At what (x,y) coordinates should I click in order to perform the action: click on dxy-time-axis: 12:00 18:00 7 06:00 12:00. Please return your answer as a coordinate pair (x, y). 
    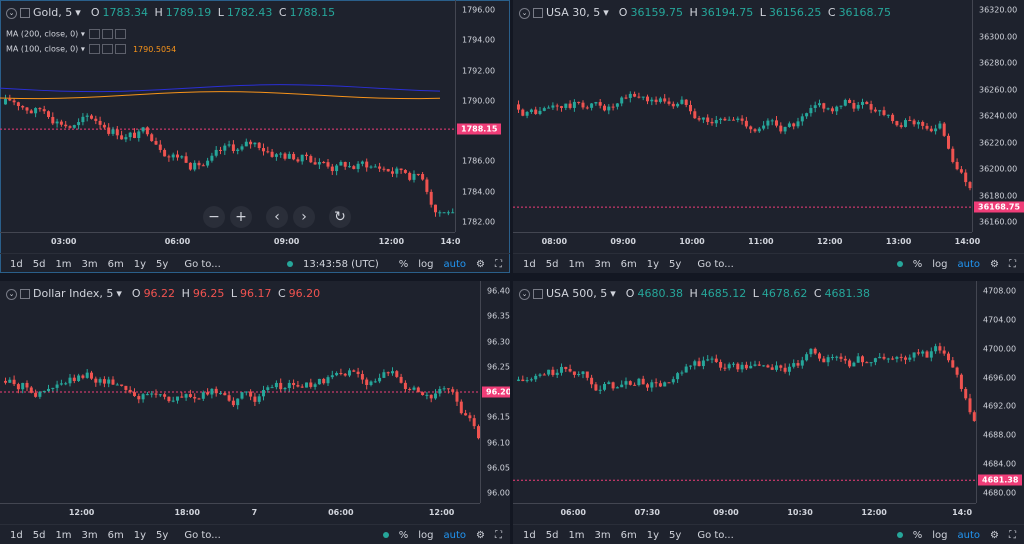
    Looking at the image, I should click on (240, 513).